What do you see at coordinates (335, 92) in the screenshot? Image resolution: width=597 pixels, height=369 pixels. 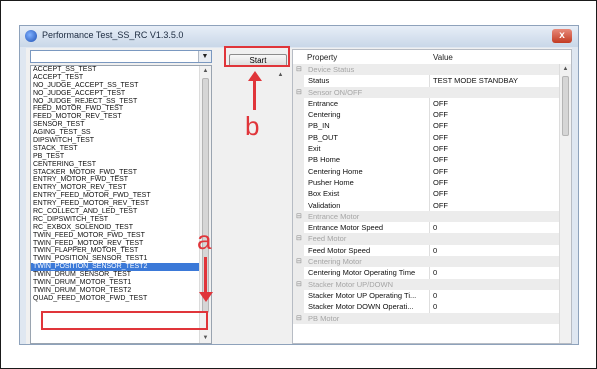 I see `category-name: Sensor ON/OFF` at bounding box center [335, 92].